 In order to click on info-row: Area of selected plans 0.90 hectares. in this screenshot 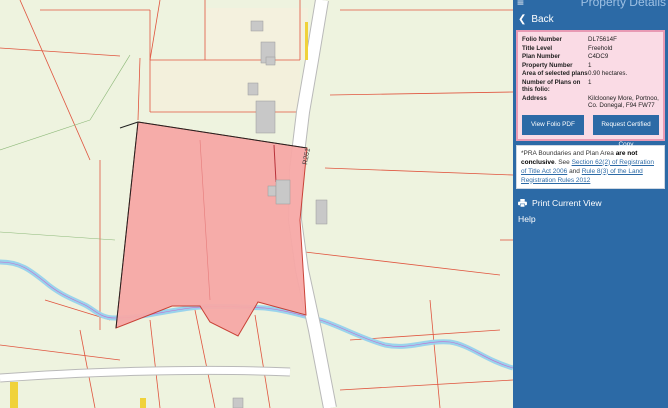, I will do `click(590, 74)`.